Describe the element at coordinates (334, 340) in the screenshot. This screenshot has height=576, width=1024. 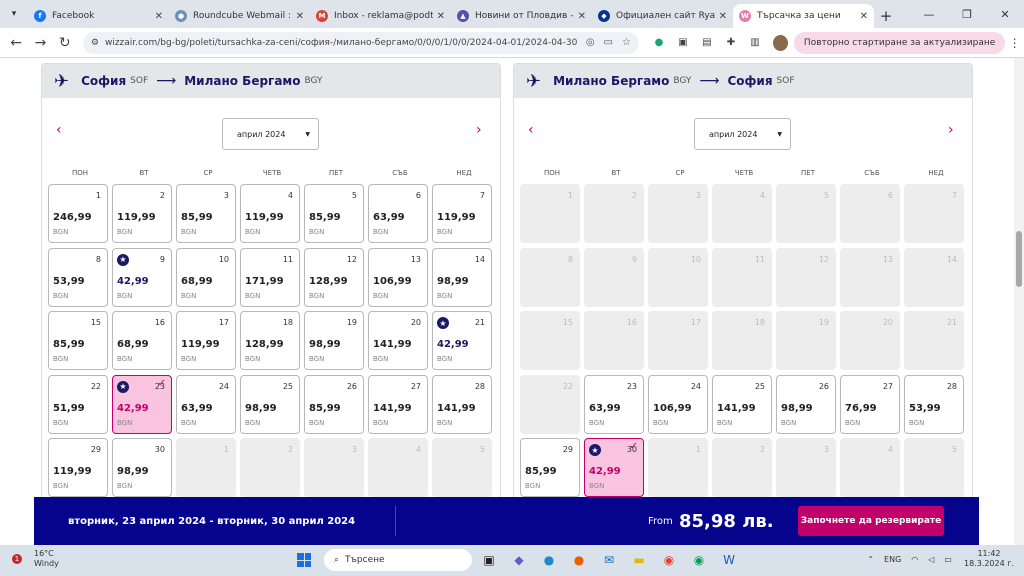
I see `calendar-day: 19 98,99 BGN` at that location.